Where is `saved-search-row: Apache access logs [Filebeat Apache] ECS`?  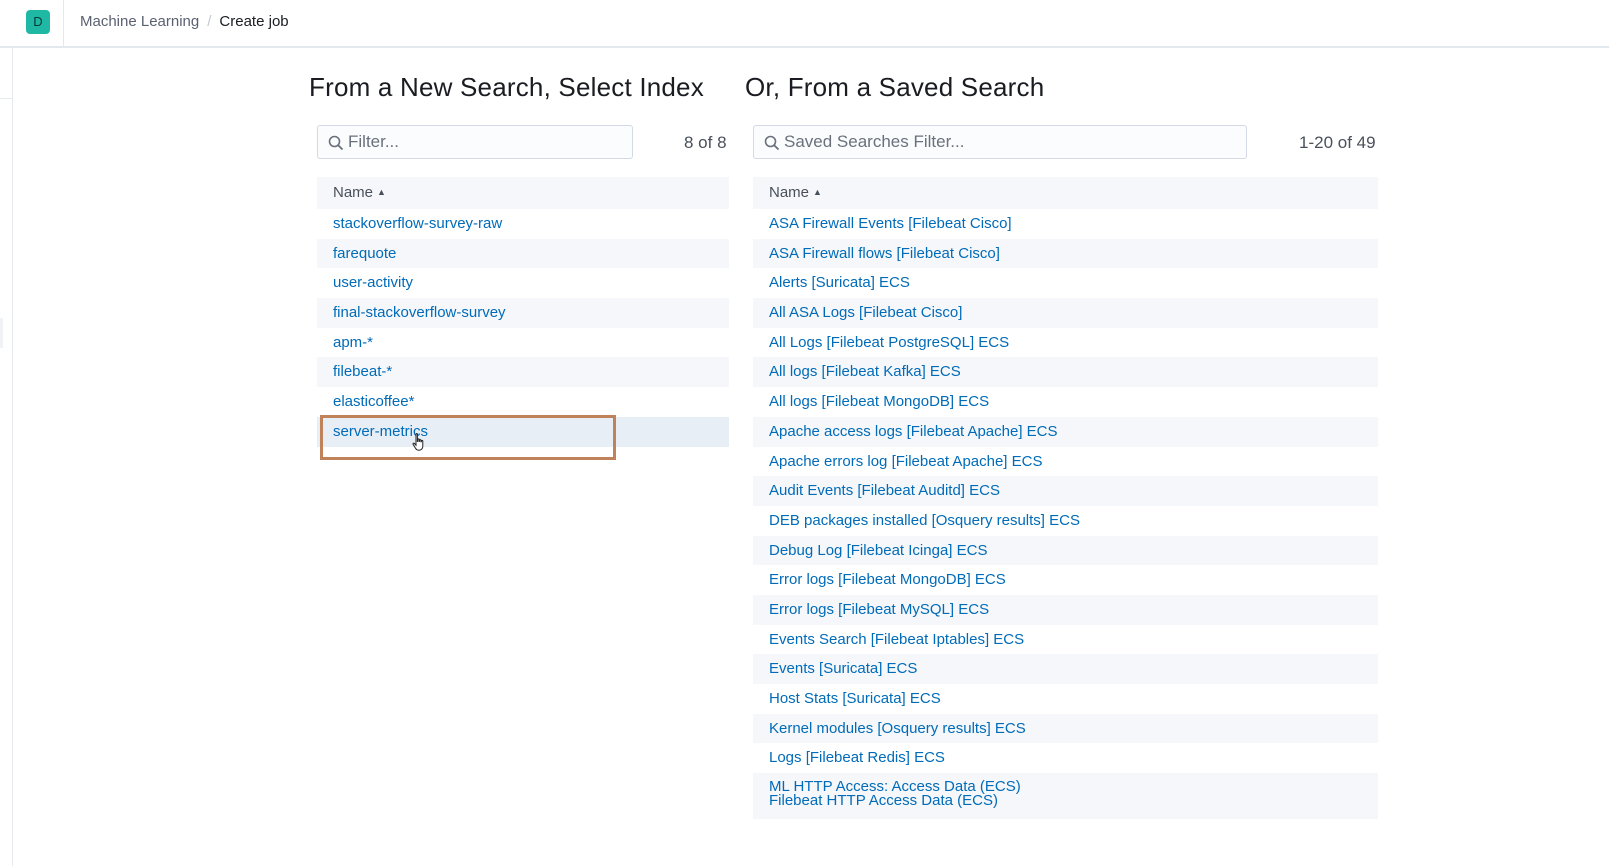
saved-search-row: Apache access logs [Filebeat Apache] ECS is located at coordinates (1065, 431).